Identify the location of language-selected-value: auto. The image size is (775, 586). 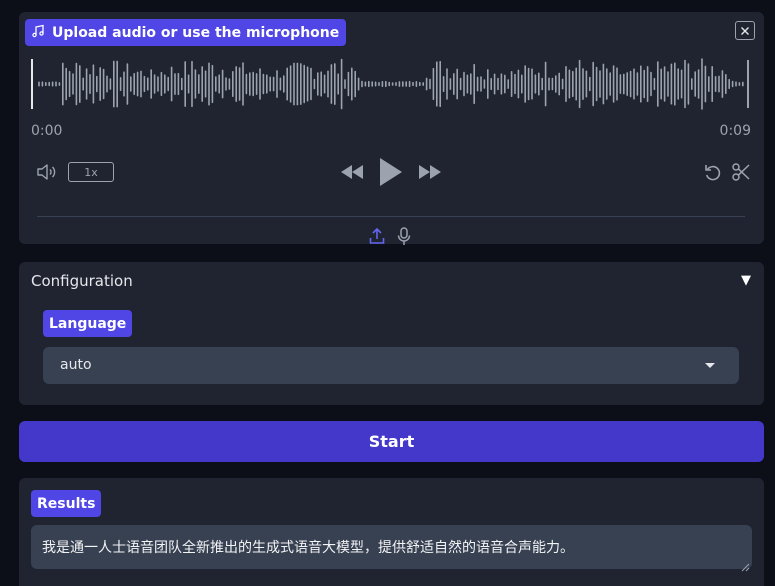
(76, 365).